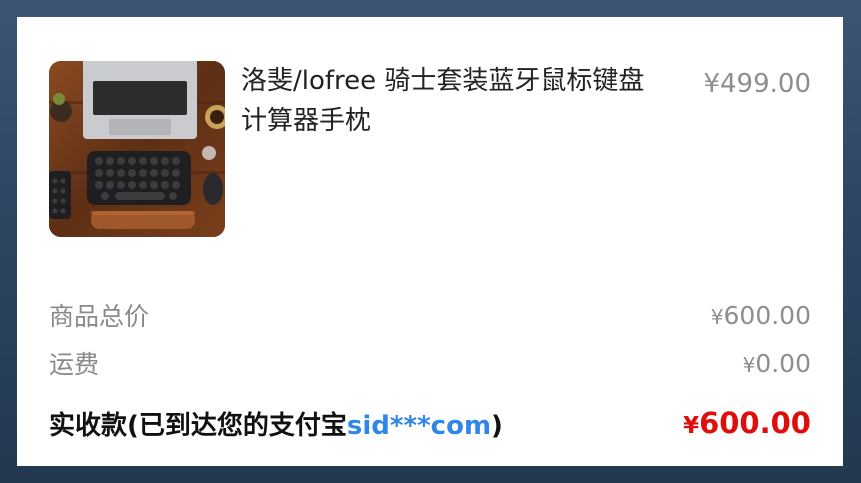 This screenshot has height=483, width=861. I want to click on product-title: 洛斐/lofree 骑士套装蓝牙鼠标键盘计算器手枕, so click(451, 101).